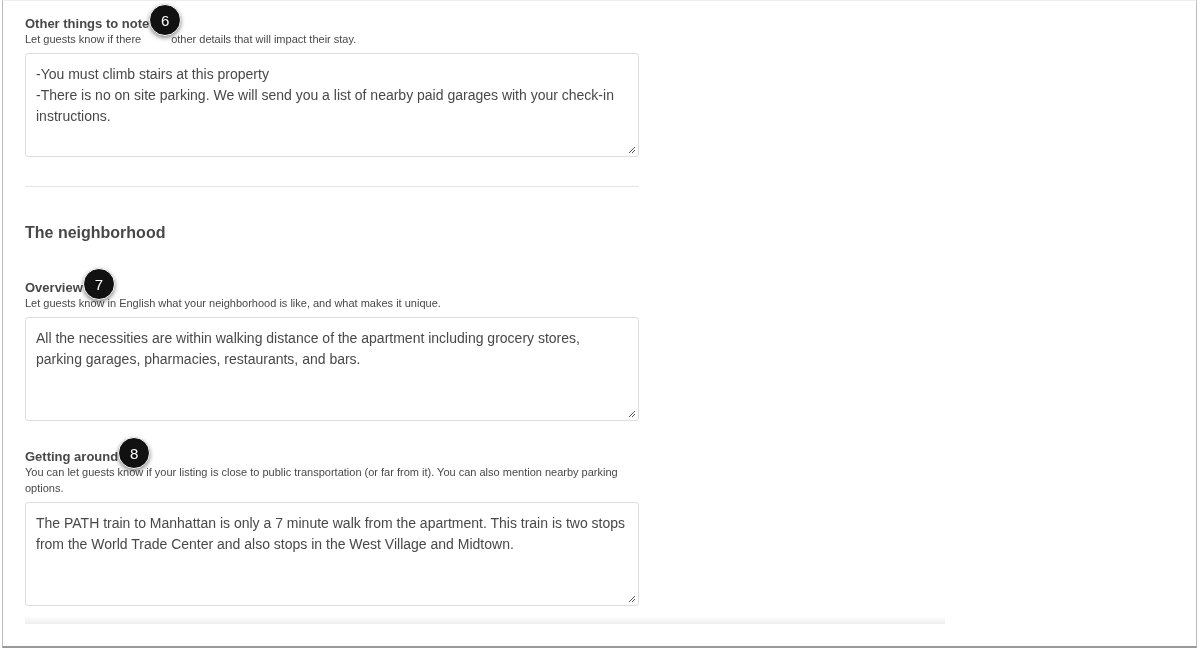 This screenshot has height=652, width=1201. What do you see at coordinates (83, 39) in the screenshot?
I see `field-hint: Let guests know if there` at bounding box center [83, 39].